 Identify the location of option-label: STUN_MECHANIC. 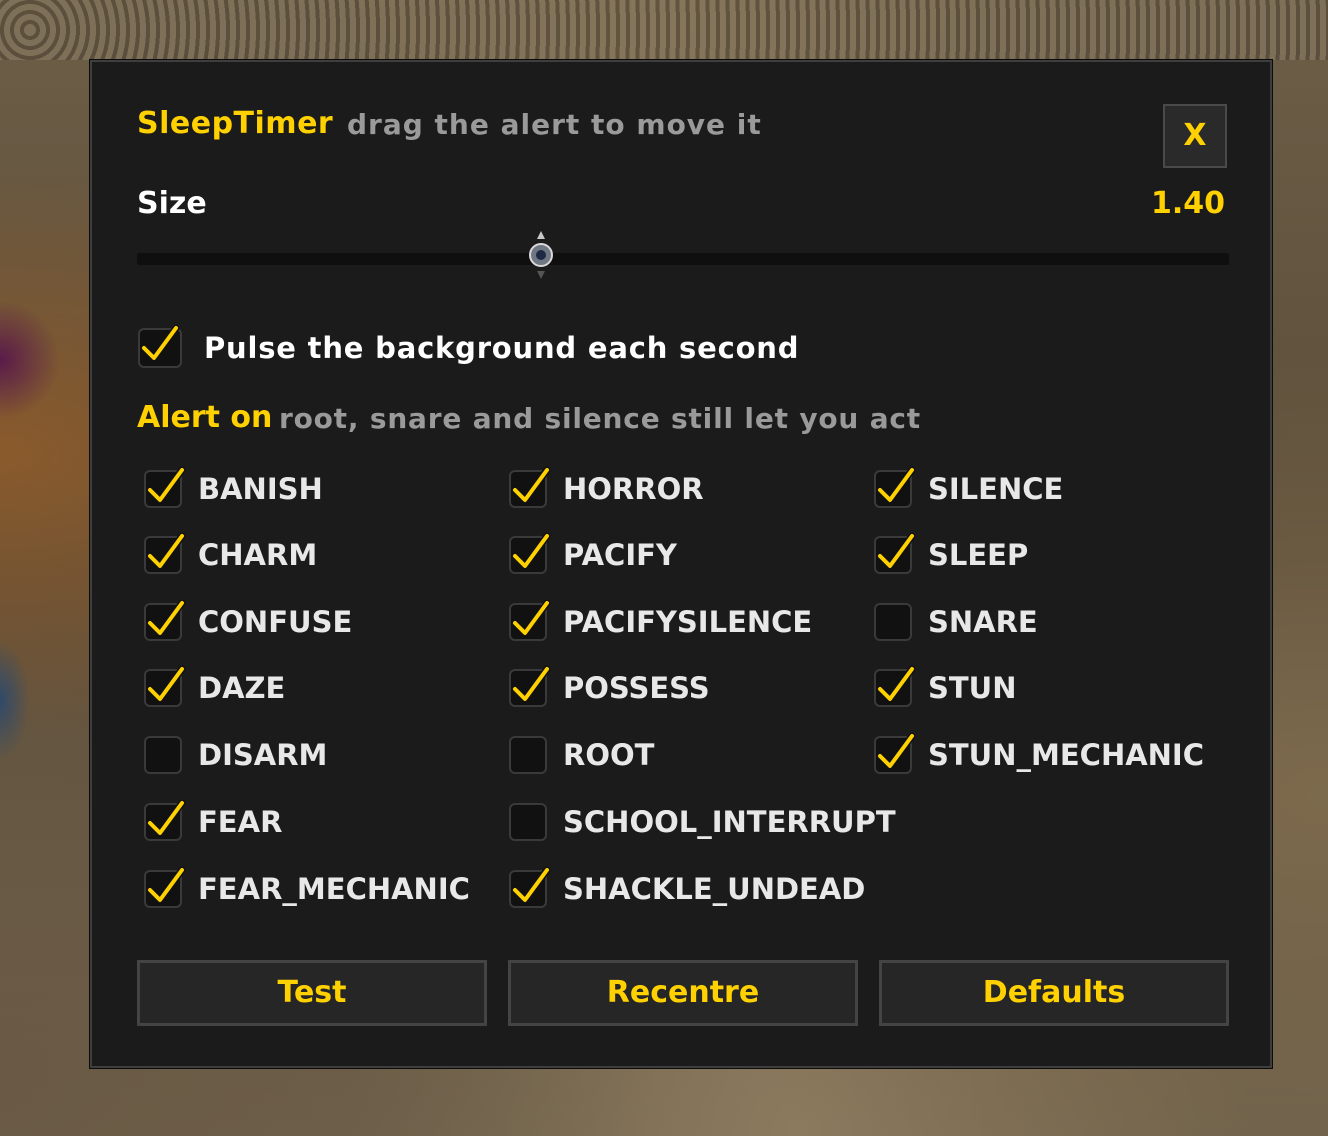
(1066, 755).